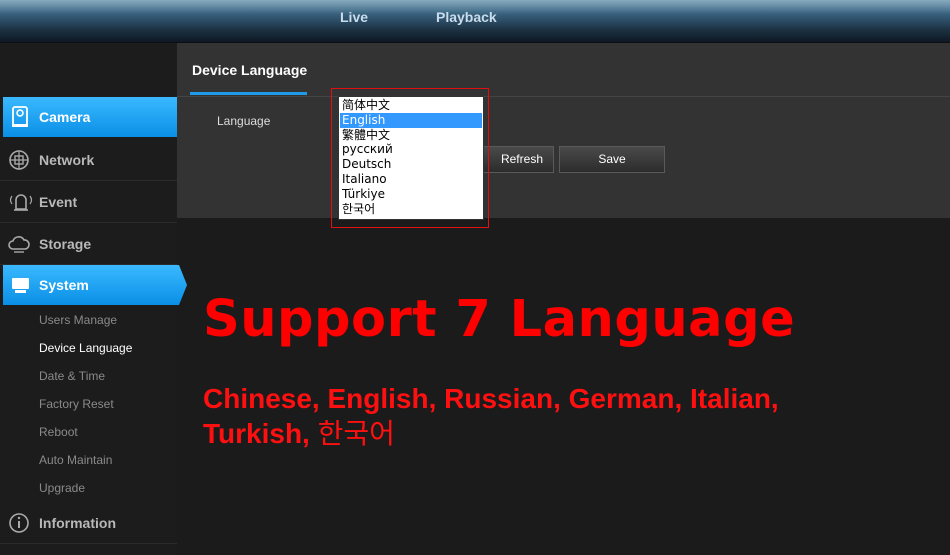  I want to click on sidebar-item-camera: Camera, so click(95, 117).